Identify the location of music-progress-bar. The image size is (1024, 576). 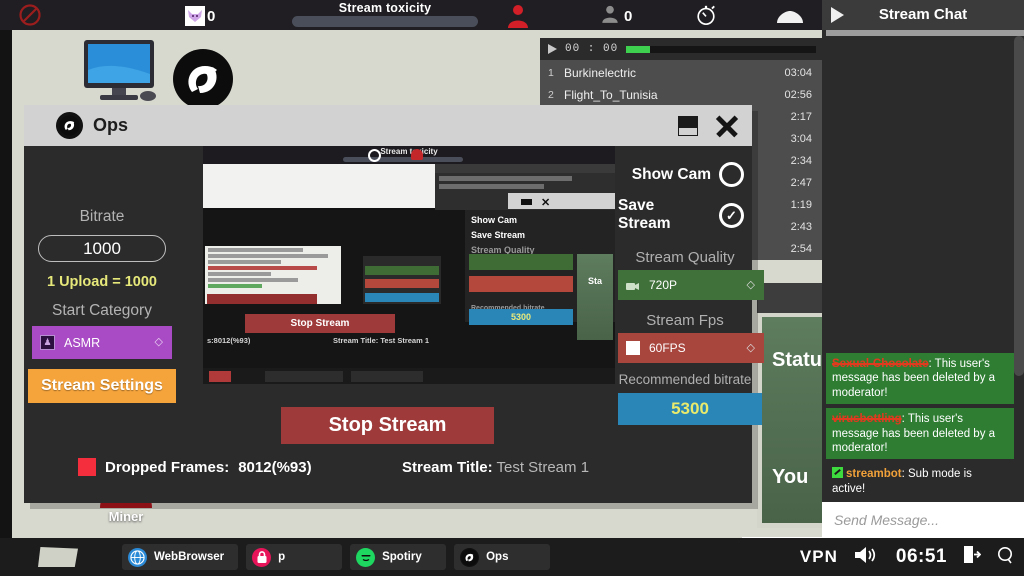
(721, 49).